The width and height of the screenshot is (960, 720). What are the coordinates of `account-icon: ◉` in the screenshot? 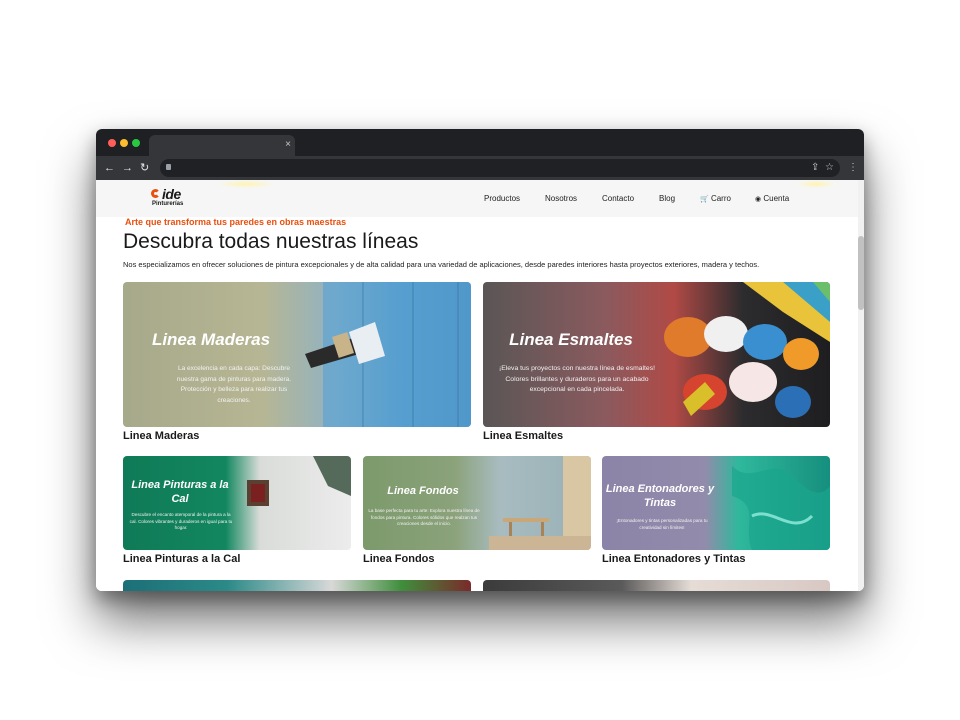 It's located at (758, 199).